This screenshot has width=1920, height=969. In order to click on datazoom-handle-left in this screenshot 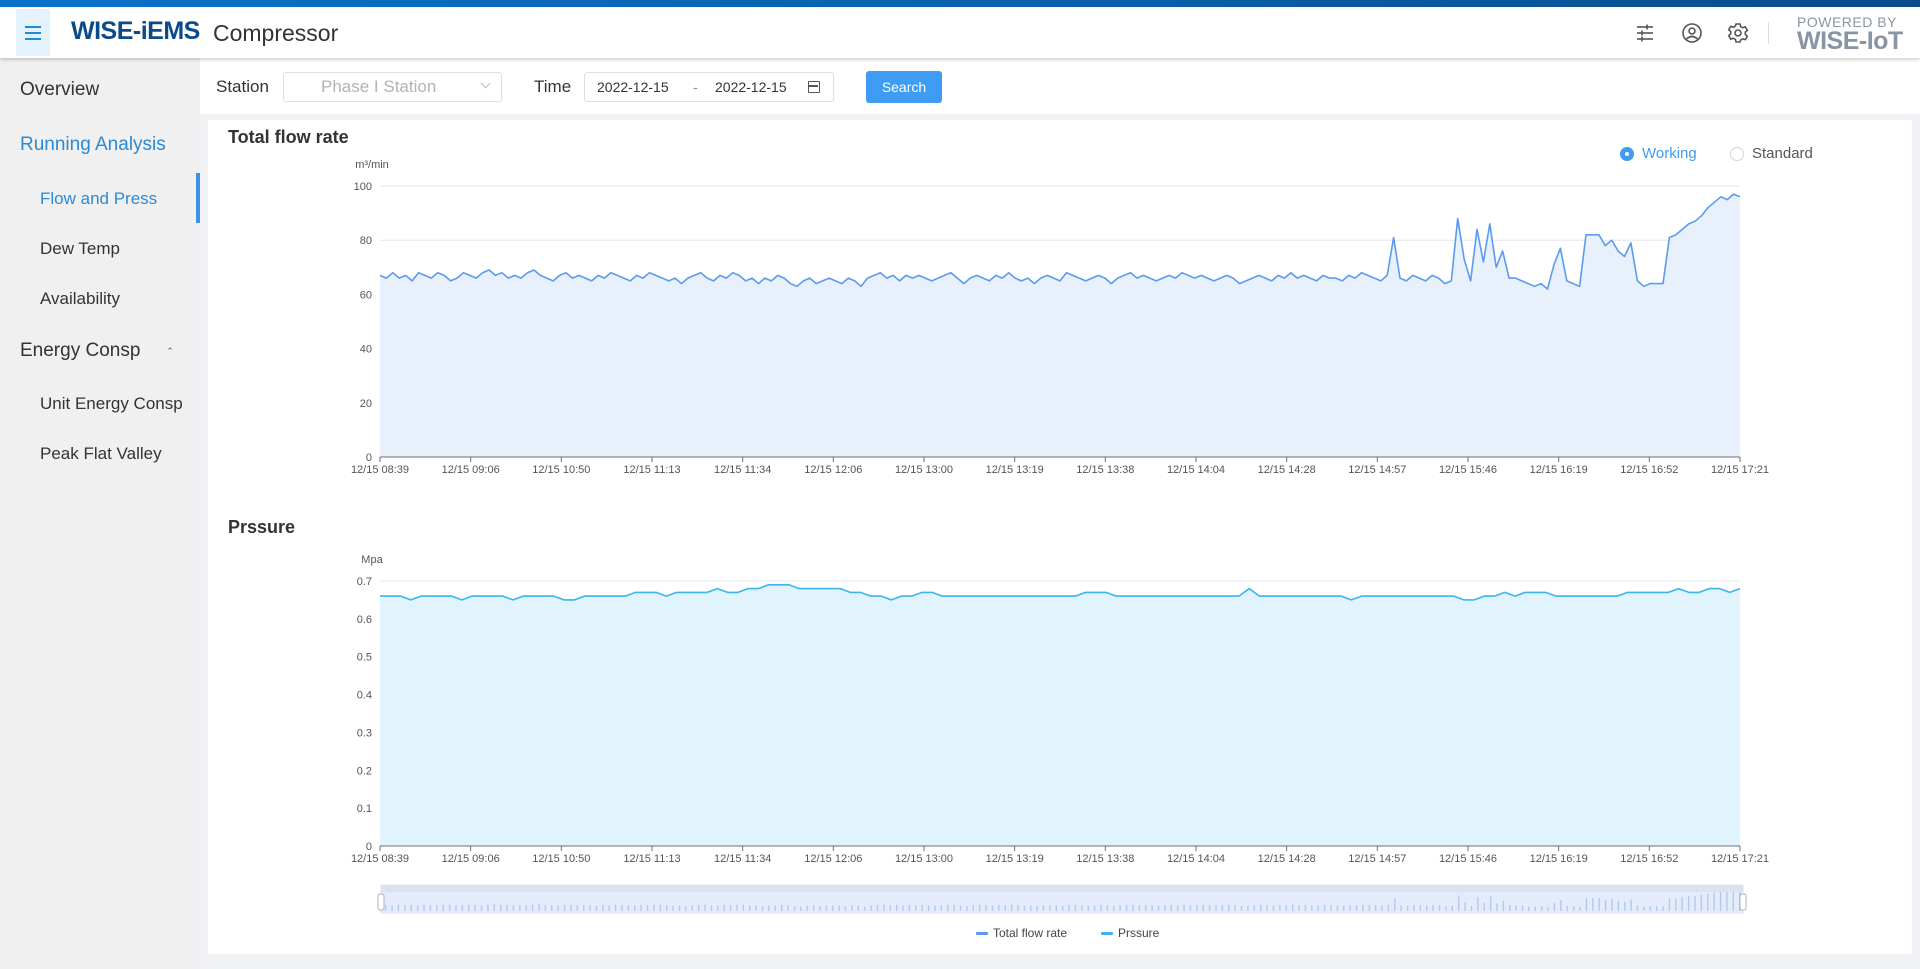, I will do `click(381, 902)`.